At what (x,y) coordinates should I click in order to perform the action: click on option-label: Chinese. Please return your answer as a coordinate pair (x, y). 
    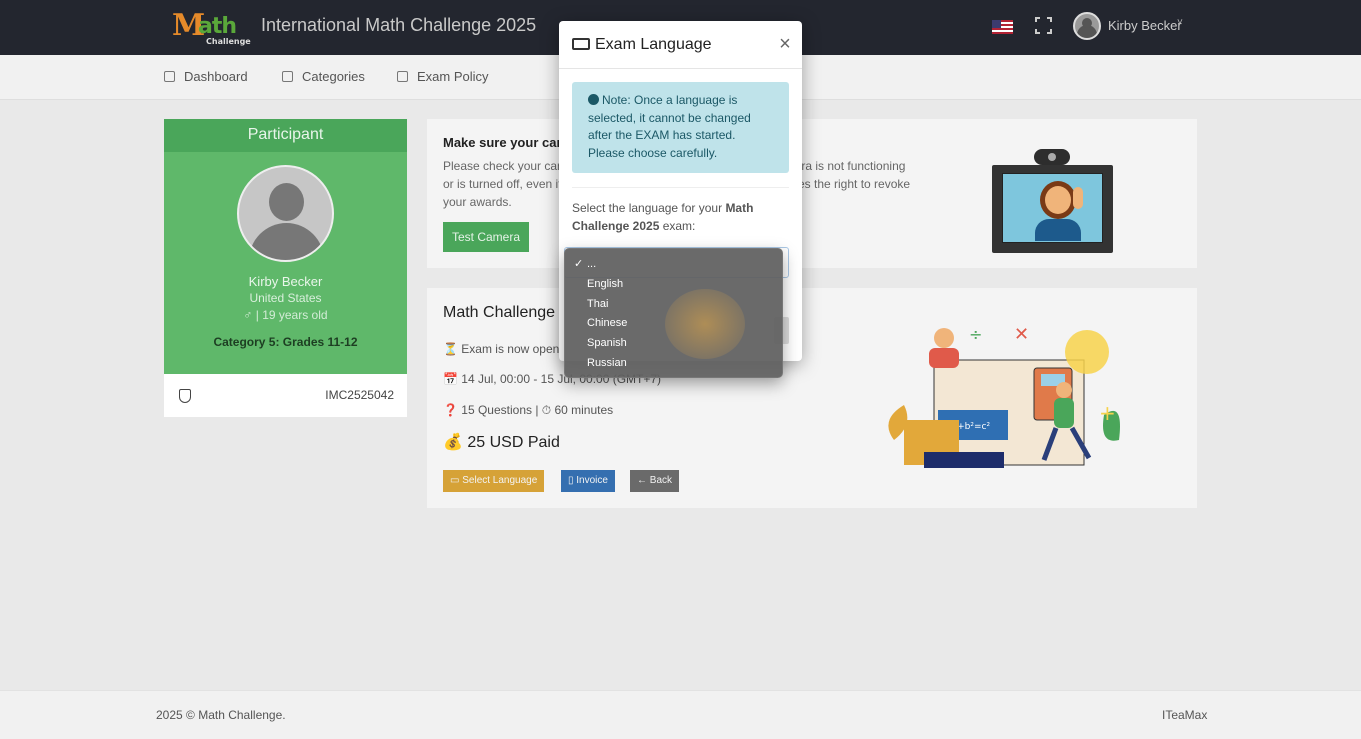
    Looking at the image, I should click on (607, 323).